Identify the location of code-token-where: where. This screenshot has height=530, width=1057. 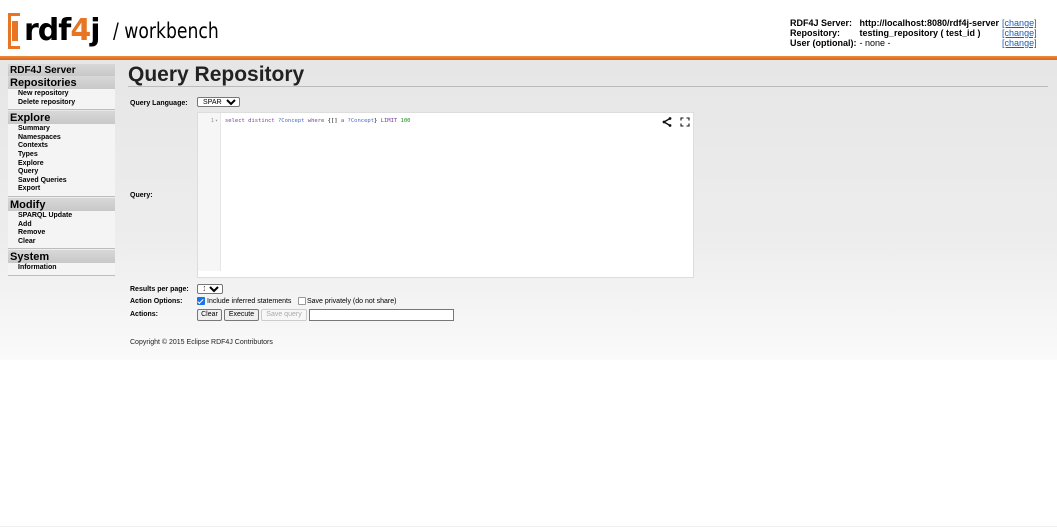
(316, 121).